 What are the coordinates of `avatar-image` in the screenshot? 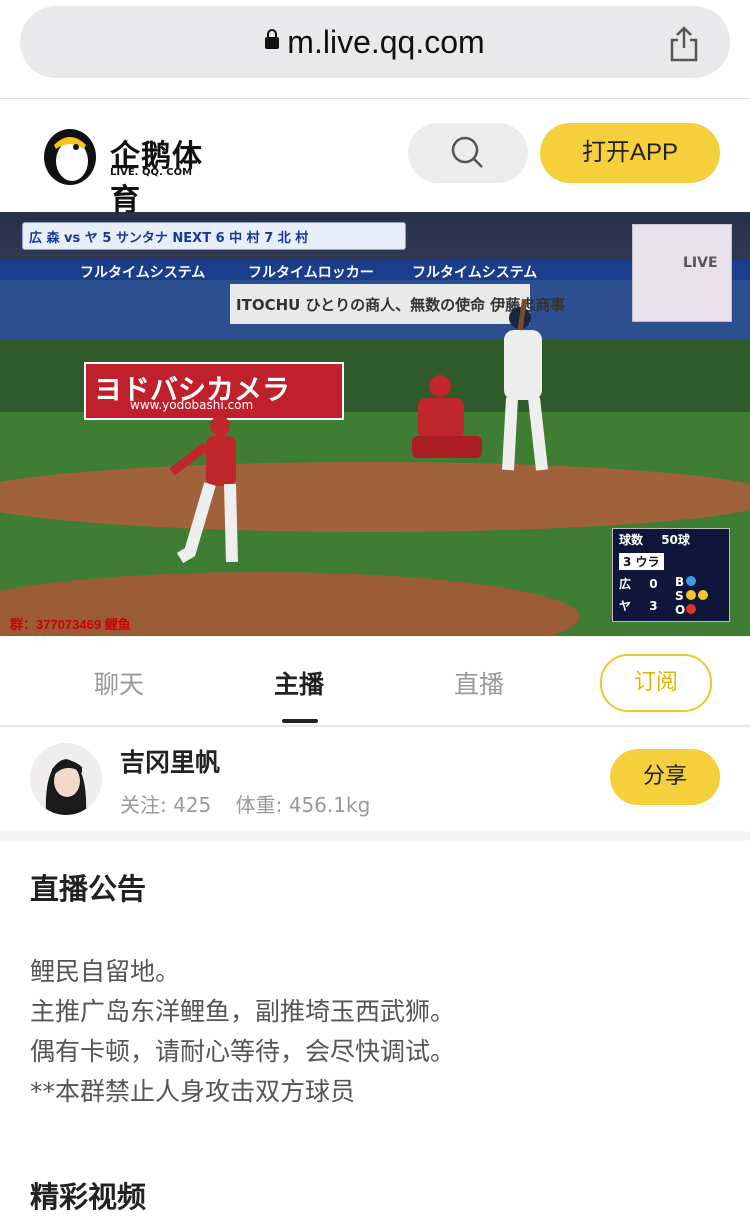 It's located at (66, 779).